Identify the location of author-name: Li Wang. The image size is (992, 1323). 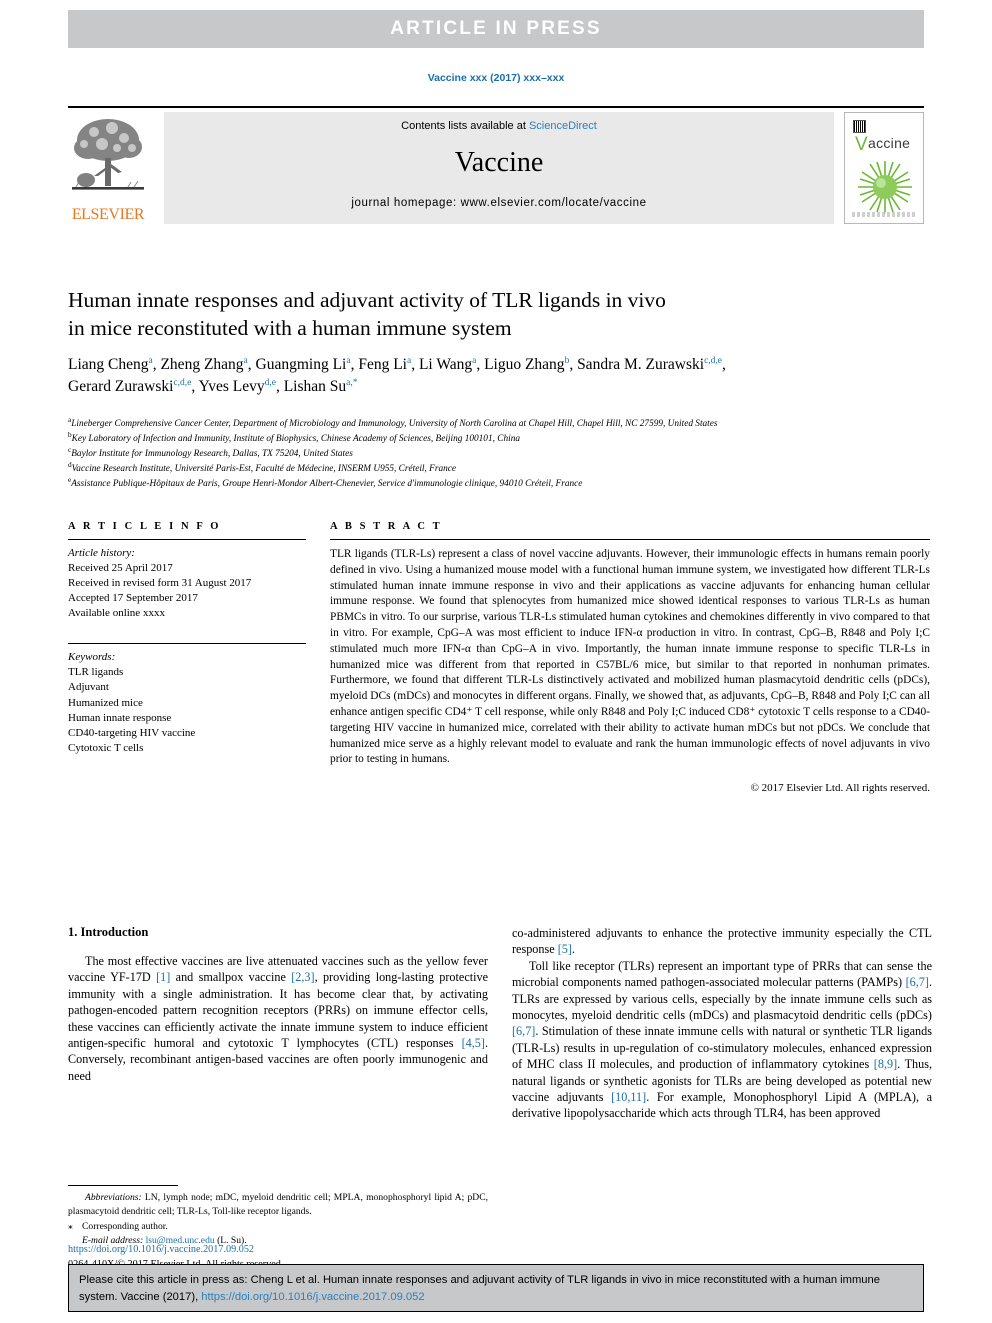
(445, 364).